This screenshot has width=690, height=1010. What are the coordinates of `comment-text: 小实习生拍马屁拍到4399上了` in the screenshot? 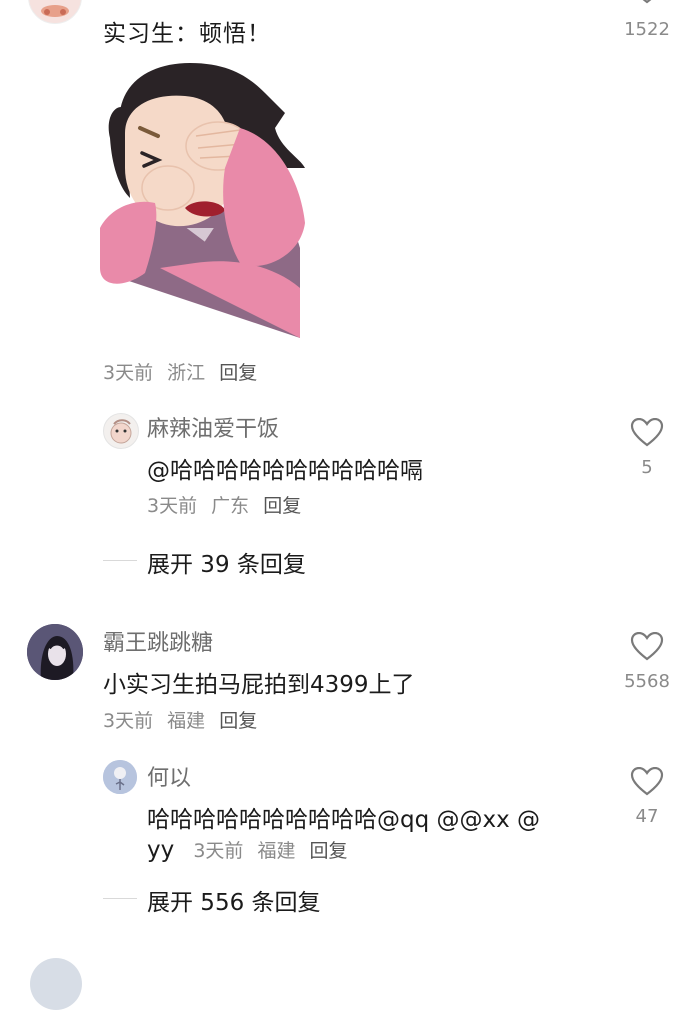 It's located at (259, 685).